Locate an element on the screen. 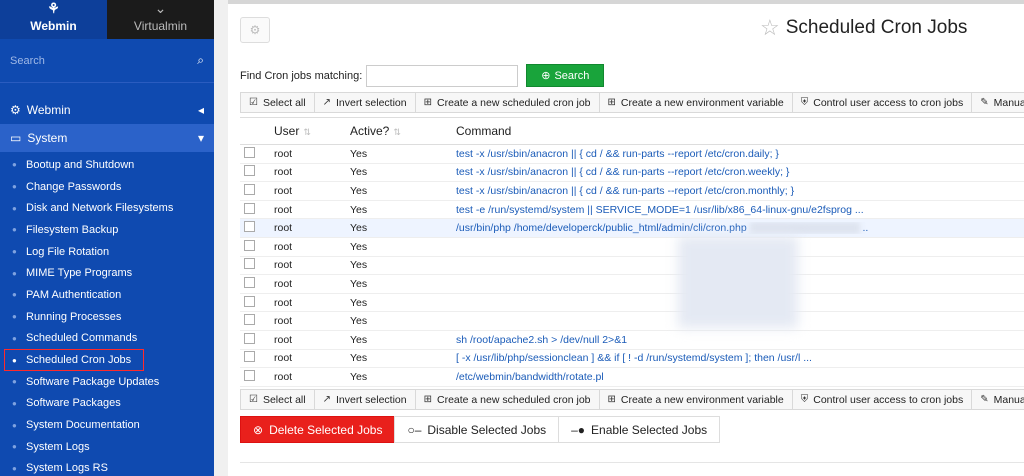 The image size is (1024, 476). sidebar-search: Search ⌕ is located at coordinates (107, 61).